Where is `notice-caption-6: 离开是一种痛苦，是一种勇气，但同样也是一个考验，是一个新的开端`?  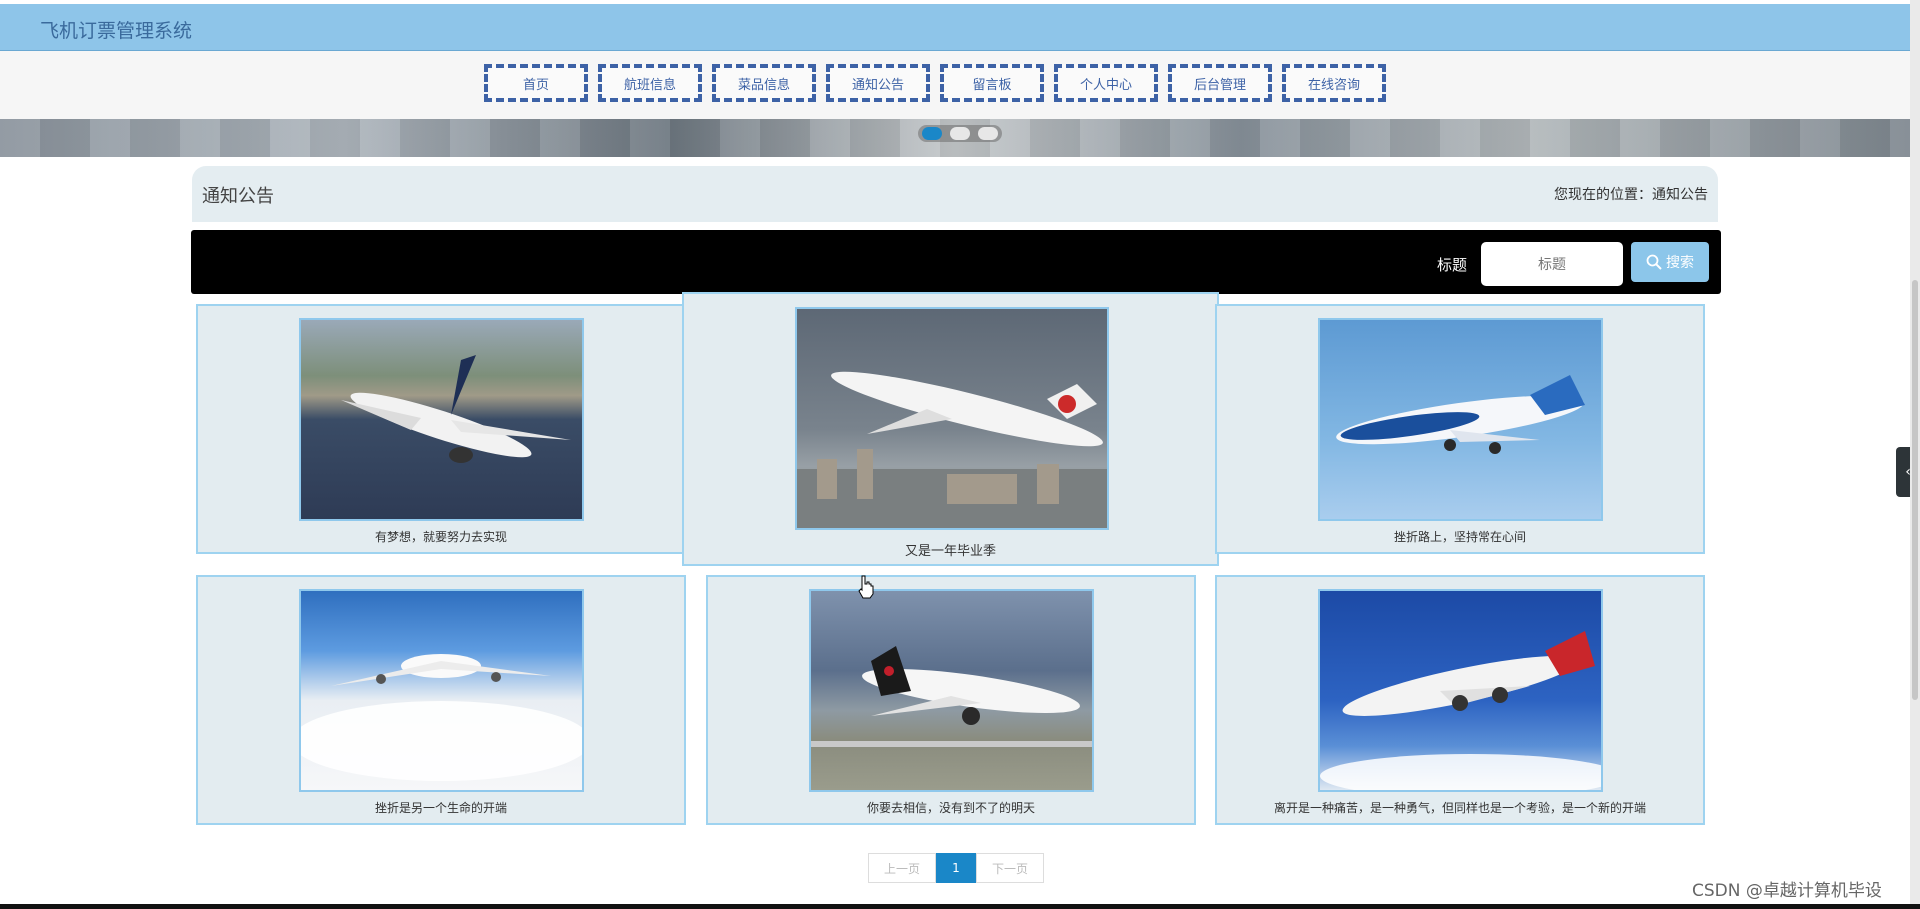
notice-caption-6: 离开是一种痛苦，是一种勇气，但同样也是一个考验，是一个新的开端 is located at coordinates (1460, 807).